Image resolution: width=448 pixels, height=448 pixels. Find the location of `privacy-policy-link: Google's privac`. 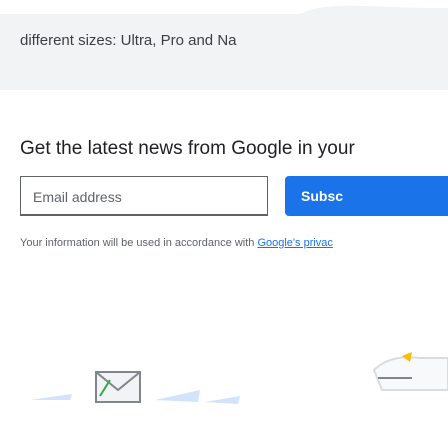

privacy-policy-link: Google's privac is located at coordinates (294, 243).